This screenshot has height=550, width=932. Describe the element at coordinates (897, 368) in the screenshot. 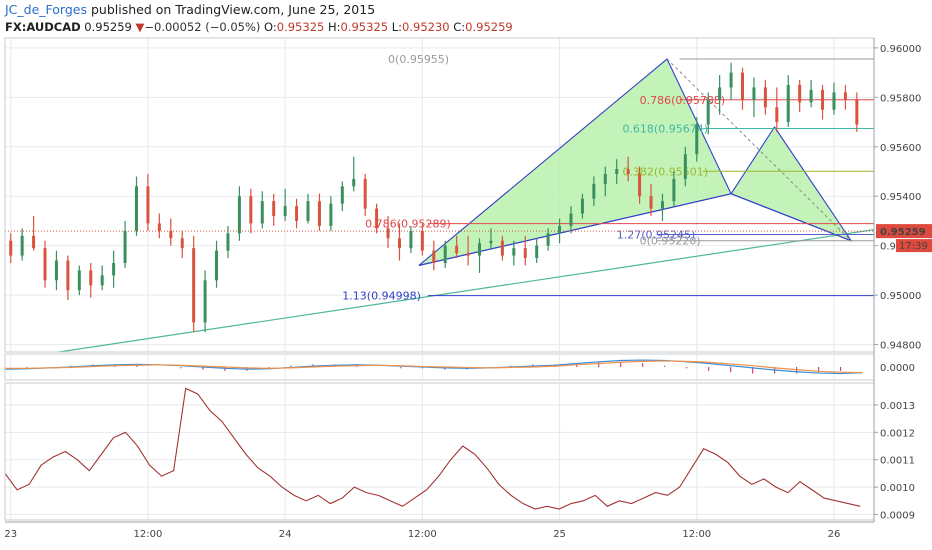

I see `macd-tick-label: 0.0000` at that location.